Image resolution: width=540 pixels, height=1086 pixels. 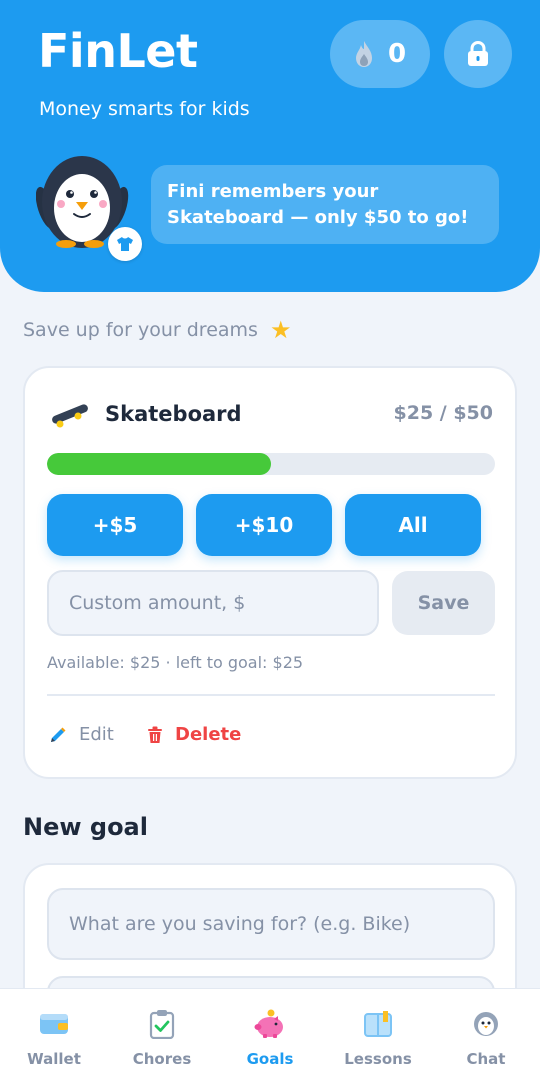 I want to click on tab-chores: Chores, so click(x=162, y=1037).